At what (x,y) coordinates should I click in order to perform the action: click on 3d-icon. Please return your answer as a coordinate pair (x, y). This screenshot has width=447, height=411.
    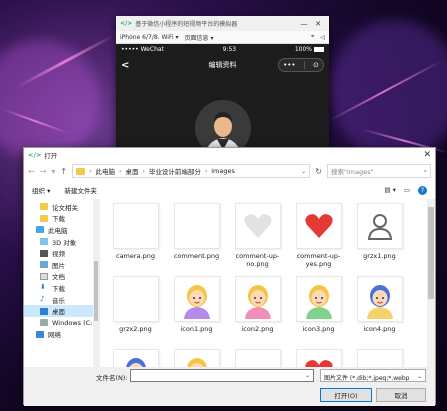
    Looking at the image, I should click on (44, 242).